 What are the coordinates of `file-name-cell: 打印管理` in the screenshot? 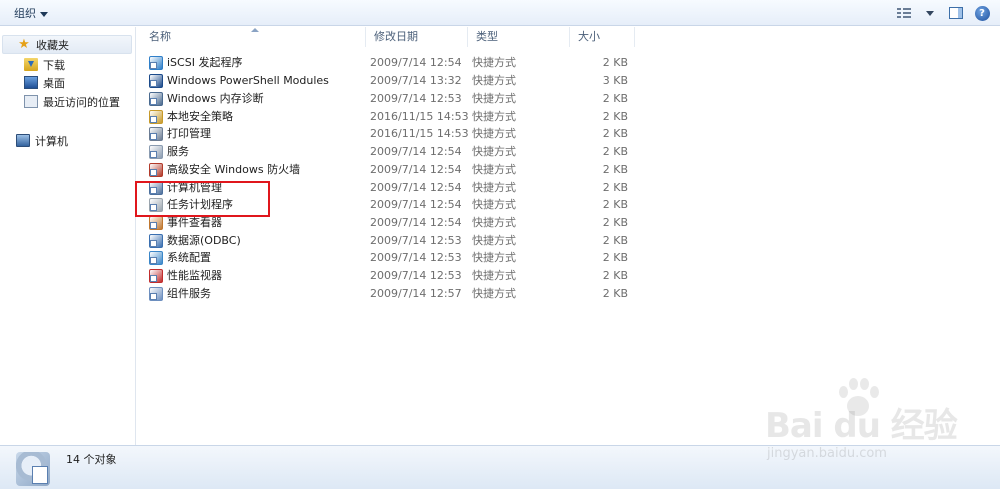 It's located at (180, 134).